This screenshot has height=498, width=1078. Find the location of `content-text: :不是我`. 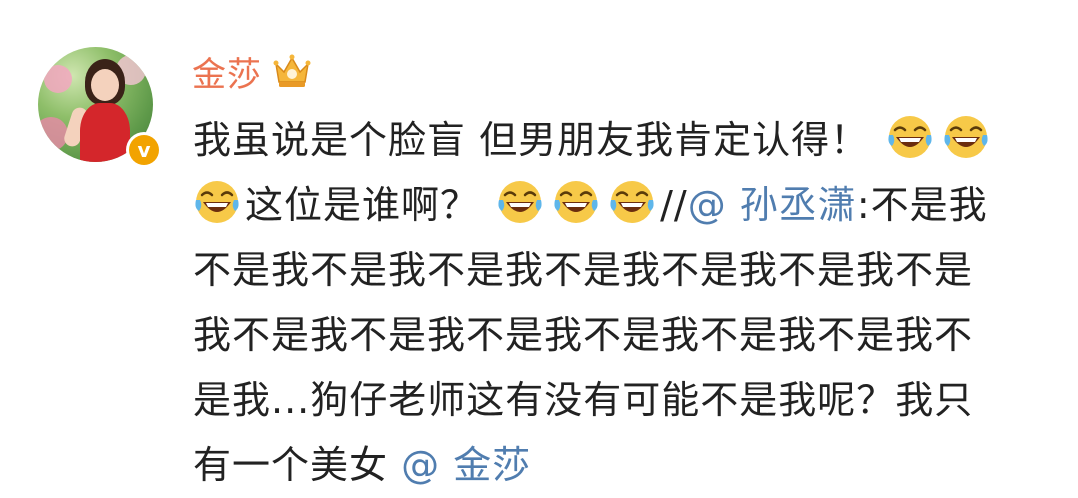

content-text: :不是我 is located at coordinates (922, 205).